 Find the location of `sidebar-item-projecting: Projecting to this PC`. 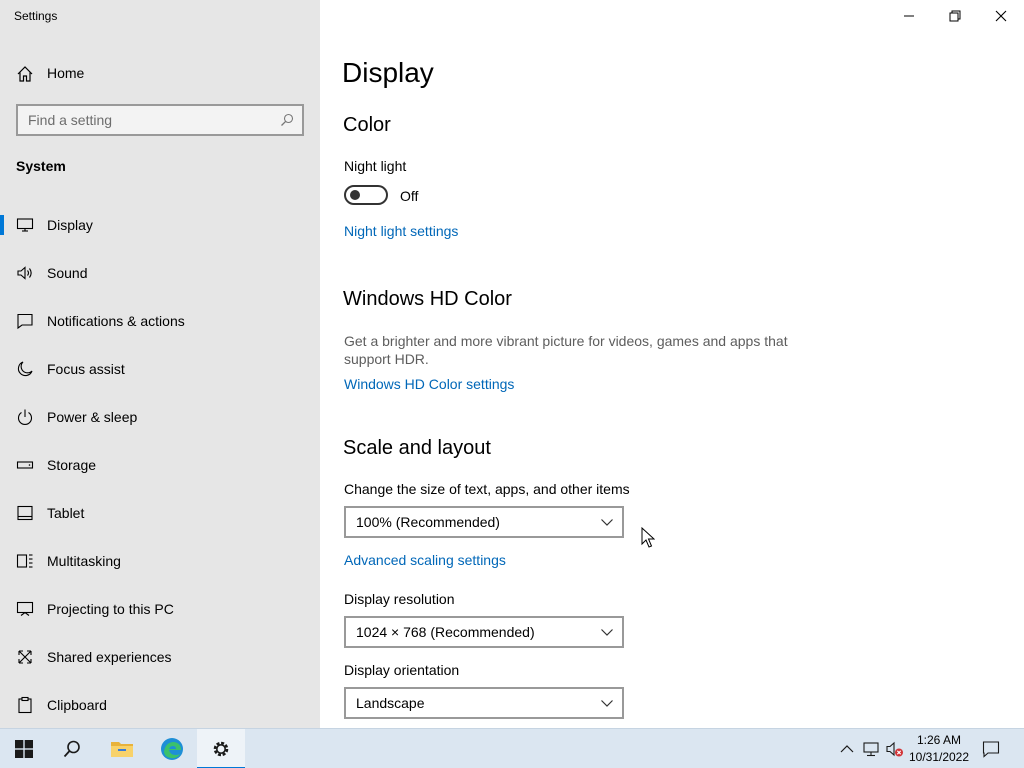

sidebar-item-projecting: Projecting to this PC is located at coordinates (160, 609).